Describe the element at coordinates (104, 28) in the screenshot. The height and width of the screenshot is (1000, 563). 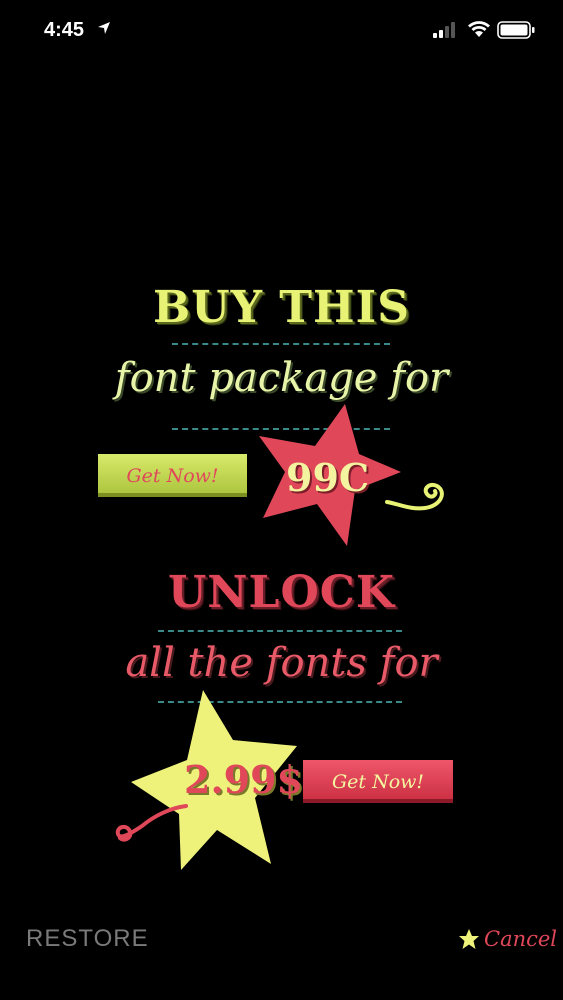
I see `location-arrow-icon` at that location.